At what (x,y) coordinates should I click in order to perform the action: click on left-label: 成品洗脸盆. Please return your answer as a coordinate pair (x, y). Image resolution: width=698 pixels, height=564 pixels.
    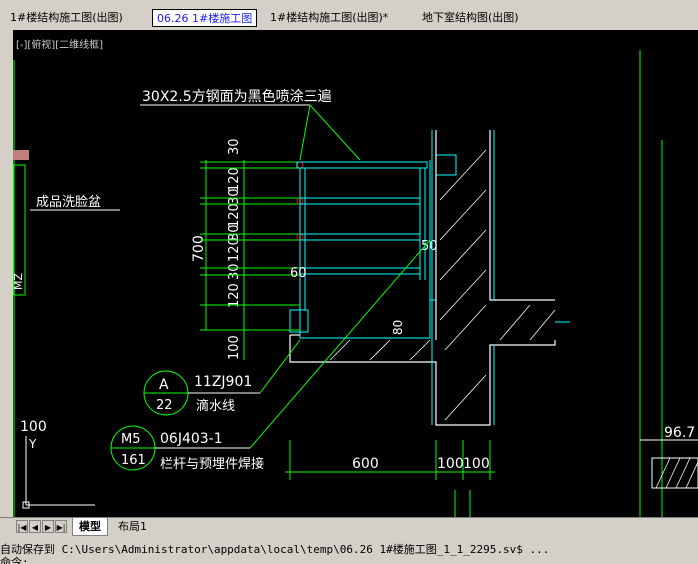
    Looking at the image, I should click on (68, 202).